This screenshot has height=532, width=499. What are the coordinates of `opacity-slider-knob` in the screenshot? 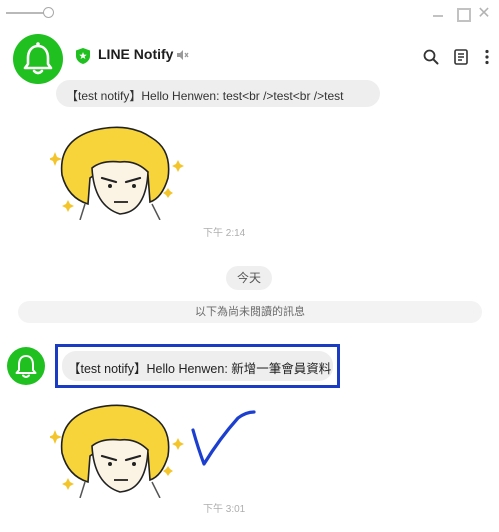 It's located at (48, 12).